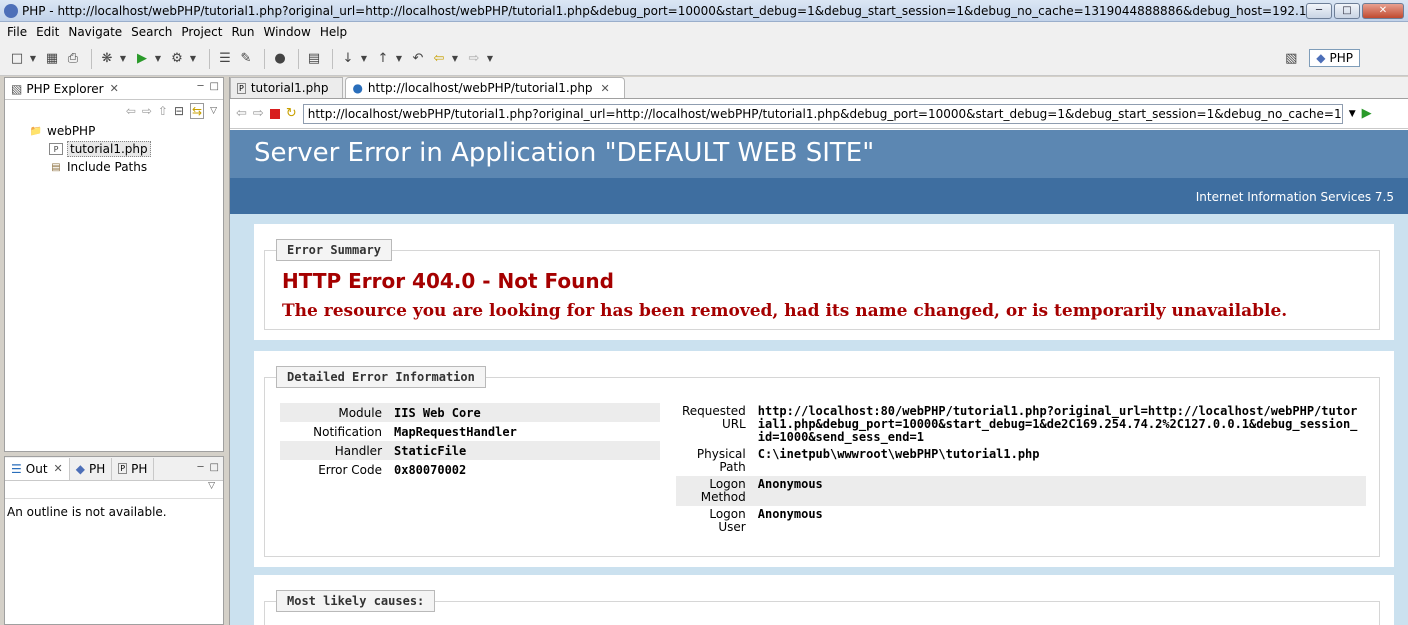 Image resolution: width=1408 pixels, height=625 pixels. Describe the element at coordinates (274, 113) in the screenshot. I see `stop-icon` at that location.